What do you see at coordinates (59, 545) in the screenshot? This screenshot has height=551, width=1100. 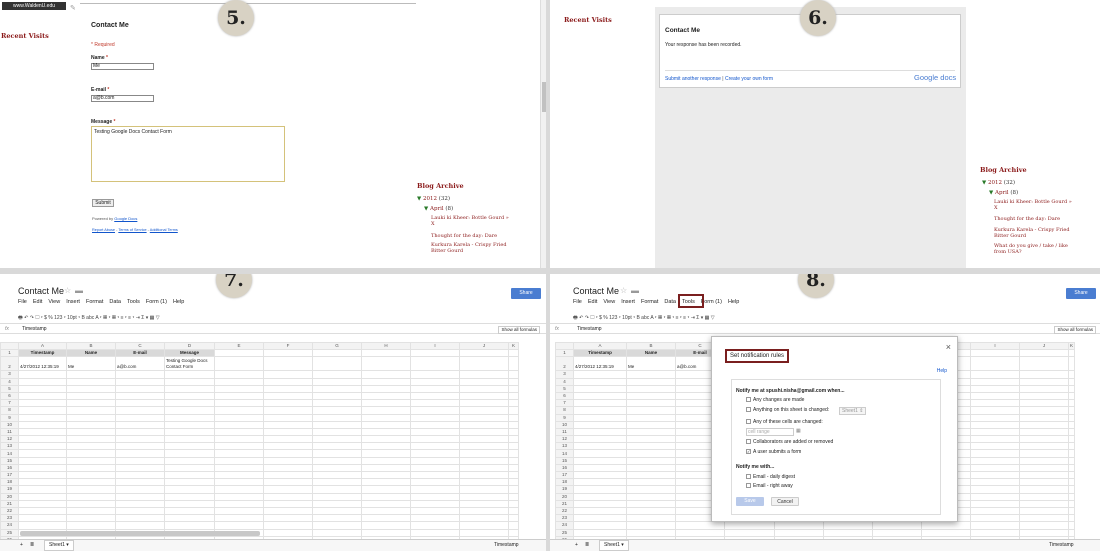 I see `sheet-tab: Sheet1 ▾` at bounding box center [59, 545].